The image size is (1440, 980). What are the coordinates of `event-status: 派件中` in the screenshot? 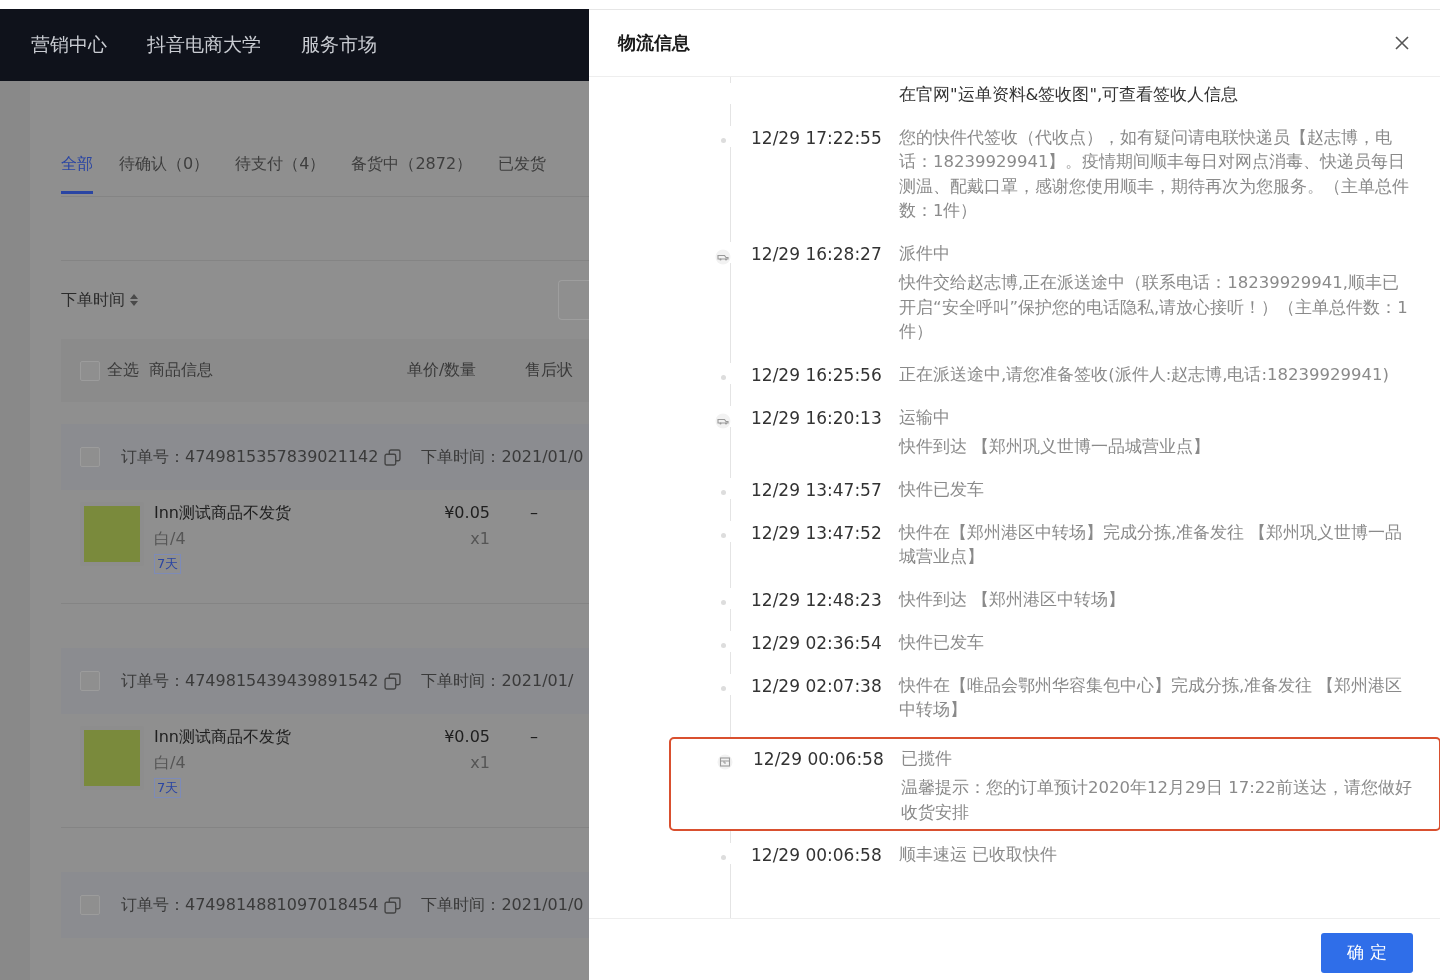 It's located at (925, 253).